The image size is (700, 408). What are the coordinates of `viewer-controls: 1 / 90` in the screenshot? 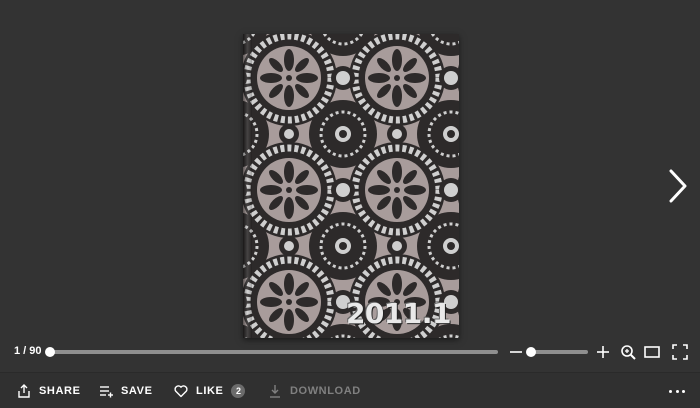 It's located at (350, 352).